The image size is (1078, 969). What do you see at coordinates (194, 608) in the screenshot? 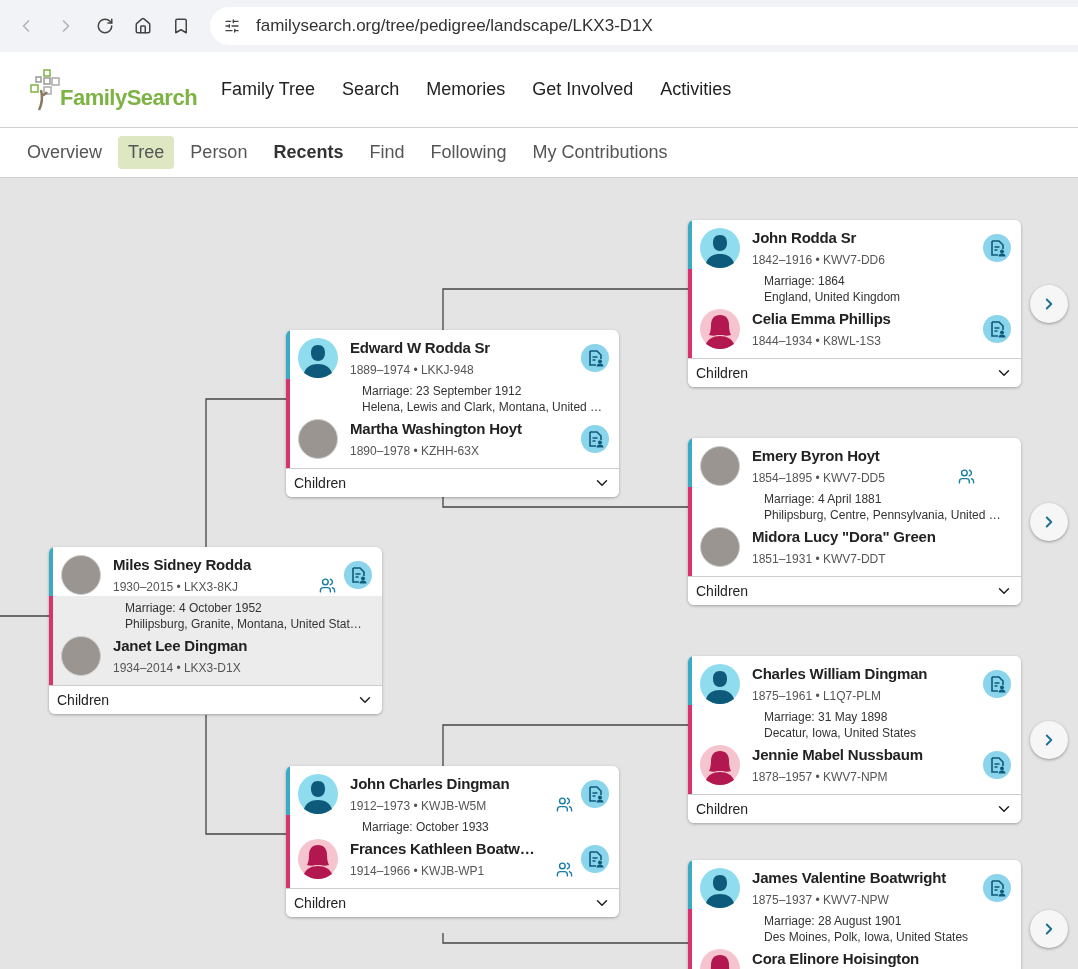
I see `marriage-info: Marriage: 4 October 1952` at bounding box center [194, 608].